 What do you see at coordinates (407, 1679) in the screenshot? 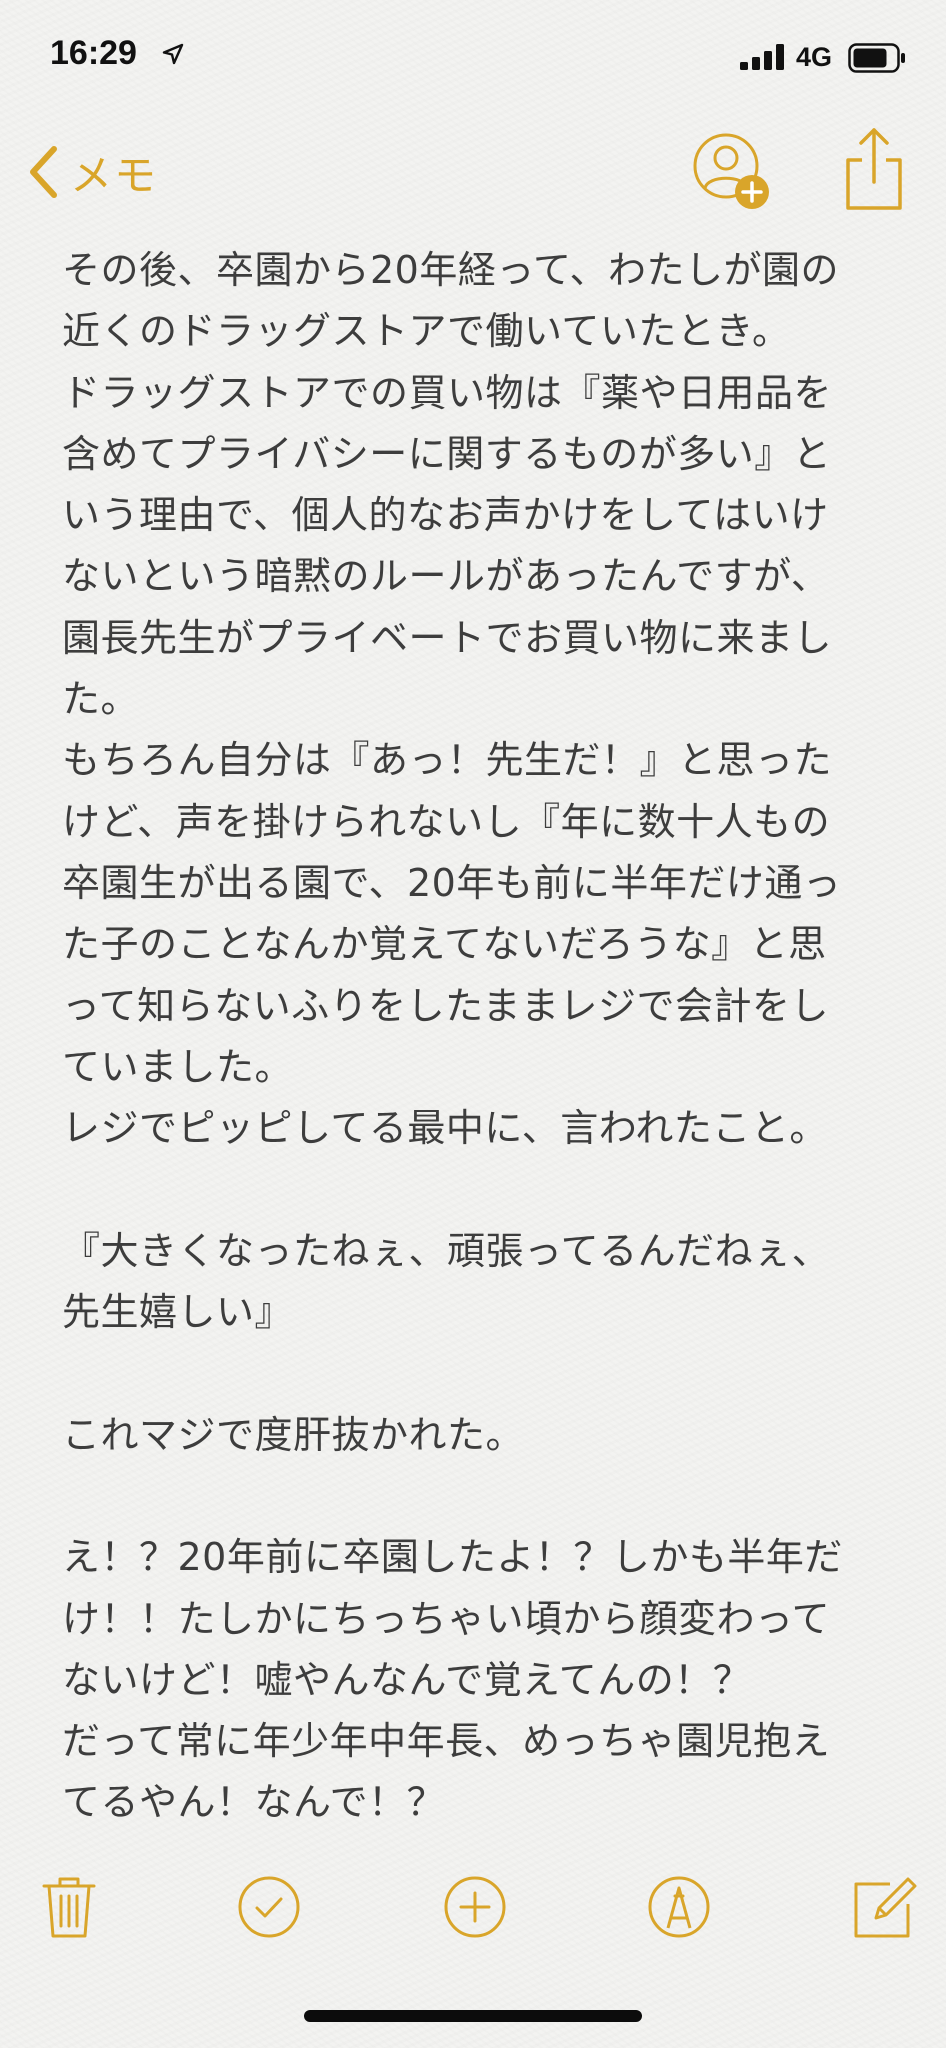
I see `note-text-line: ないけど！嘘やんなんで覚えてんの！？` at bounding box center [407, 1679].